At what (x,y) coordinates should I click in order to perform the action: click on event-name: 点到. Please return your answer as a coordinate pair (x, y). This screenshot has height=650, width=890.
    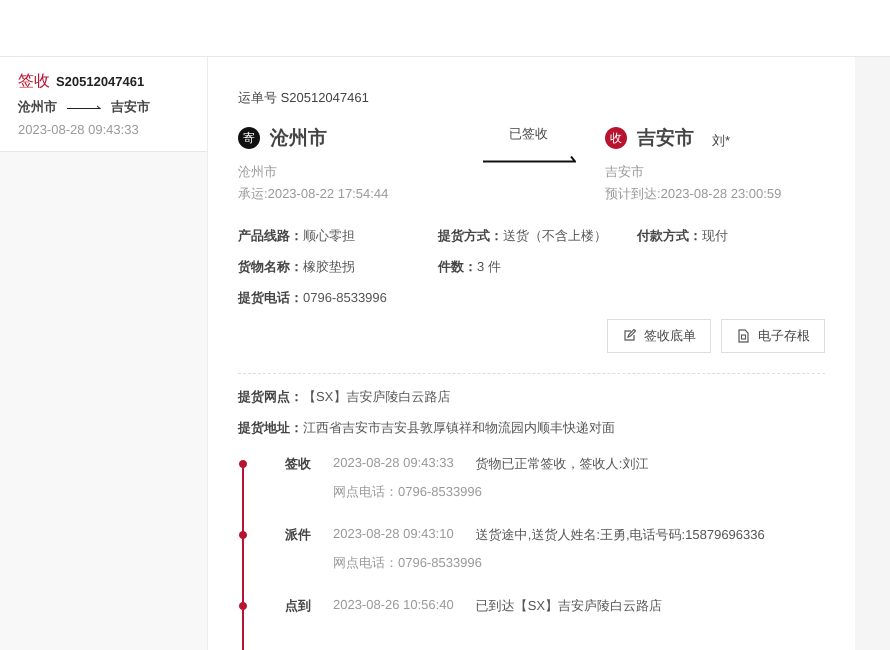
    Looking at the image, I should click on (298, 606).